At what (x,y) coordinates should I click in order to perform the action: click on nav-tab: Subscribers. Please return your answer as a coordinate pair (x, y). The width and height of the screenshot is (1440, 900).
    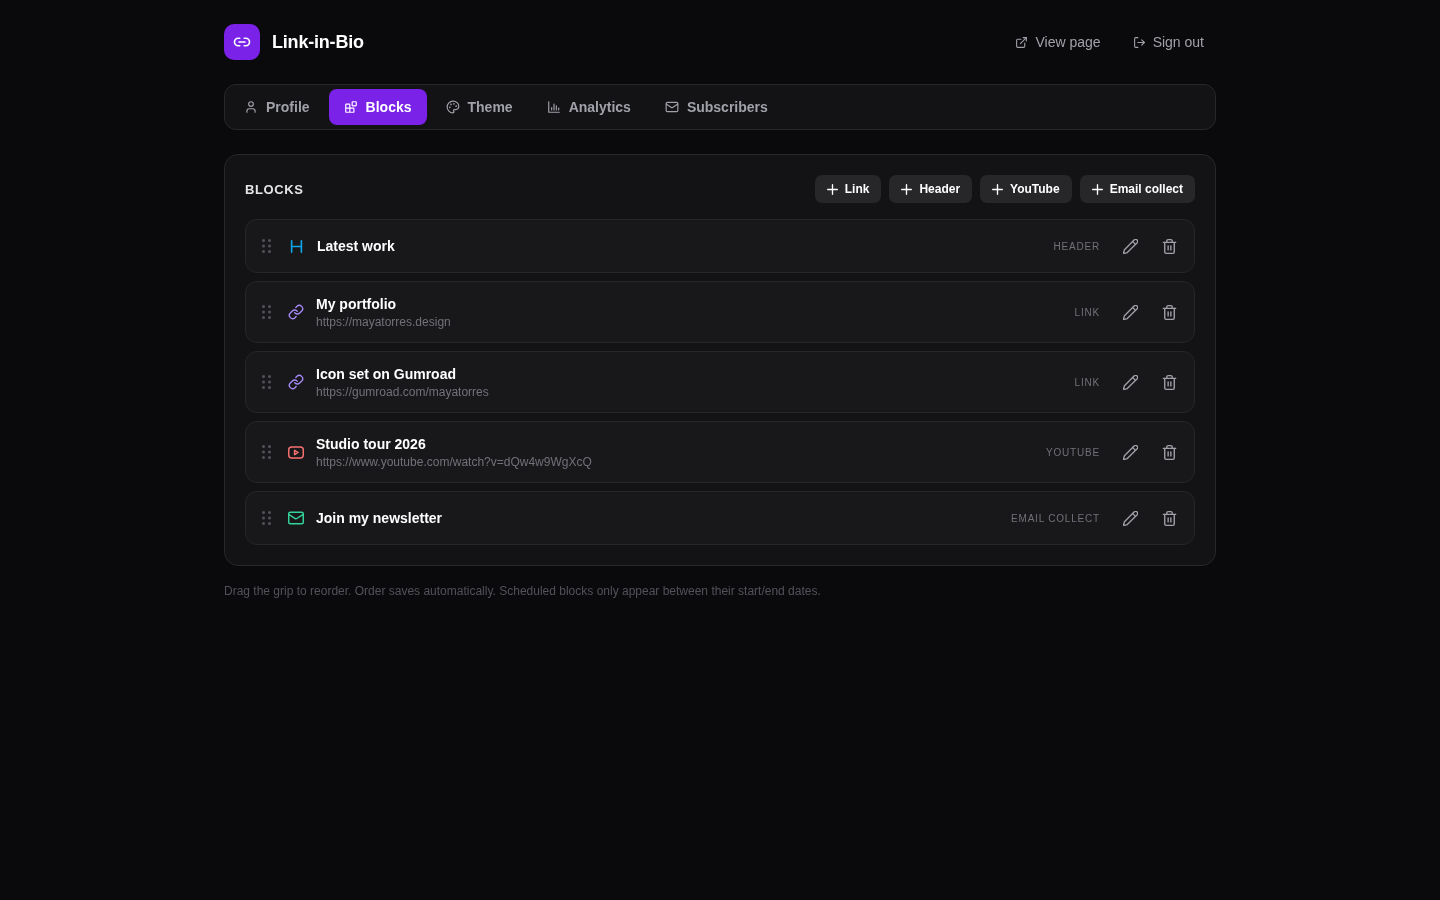
    Looking at the image, I should click on (716, 107).